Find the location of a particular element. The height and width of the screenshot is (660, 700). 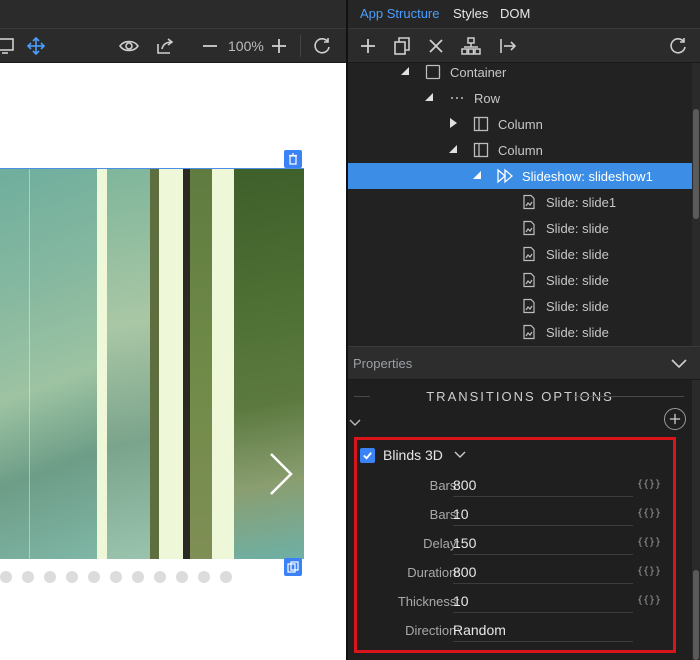

add-icon is located at coordinates (368, 46).